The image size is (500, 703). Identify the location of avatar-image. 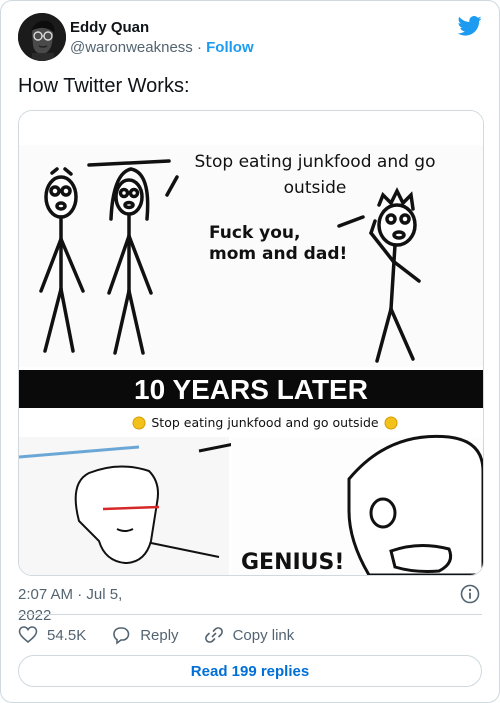
(42, 37).